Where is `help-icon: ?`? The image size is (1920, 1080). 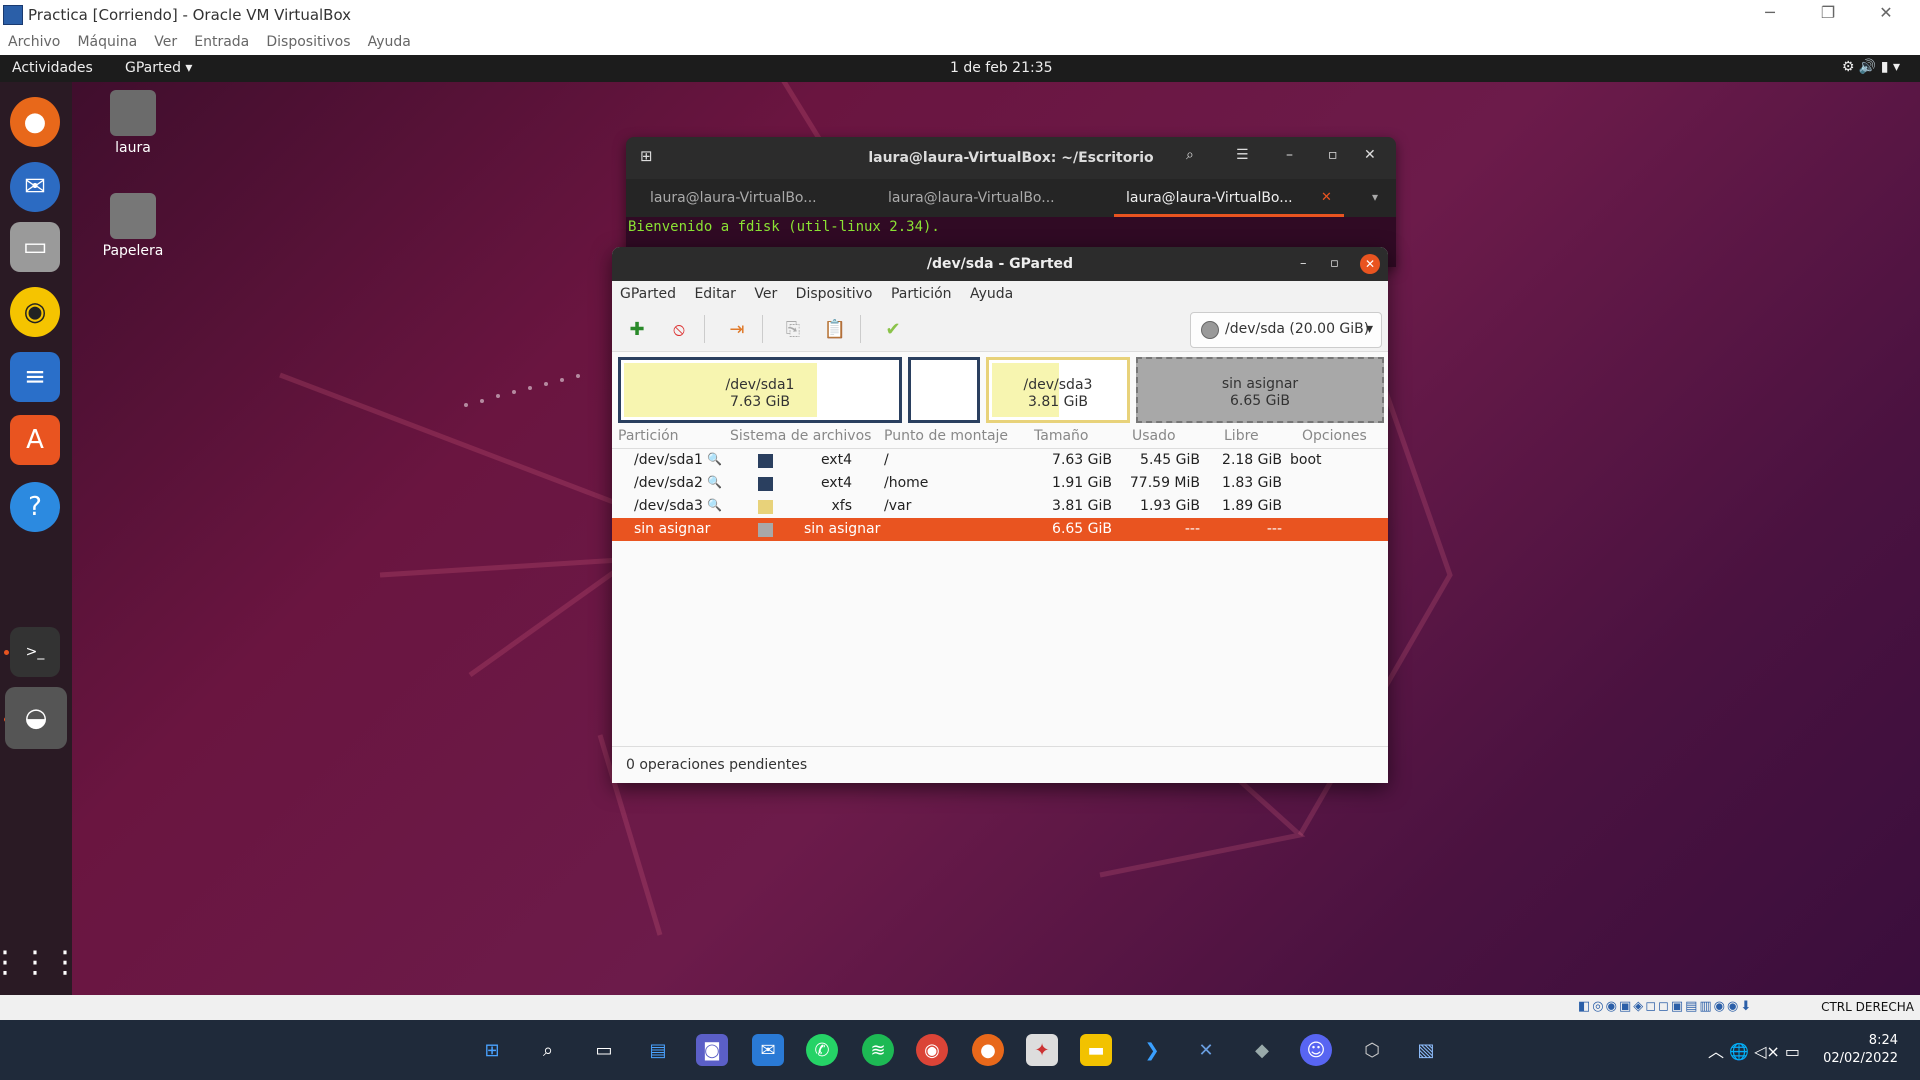 help-icon: ? is located at coordinates (35, 507).